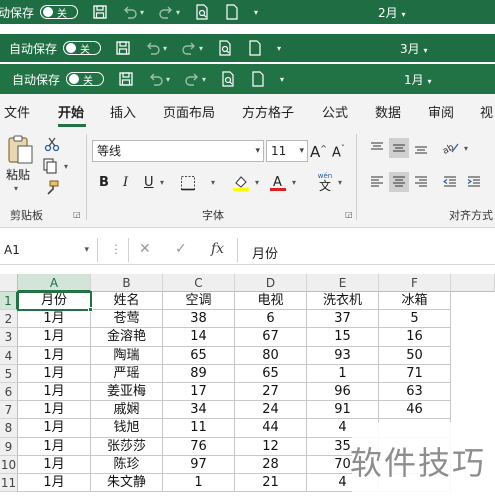 This screenshot has height=496, width=495. Describe the element at coordinates (415, 337) in the screenshot. I see `cell-f3: 16` at that location.